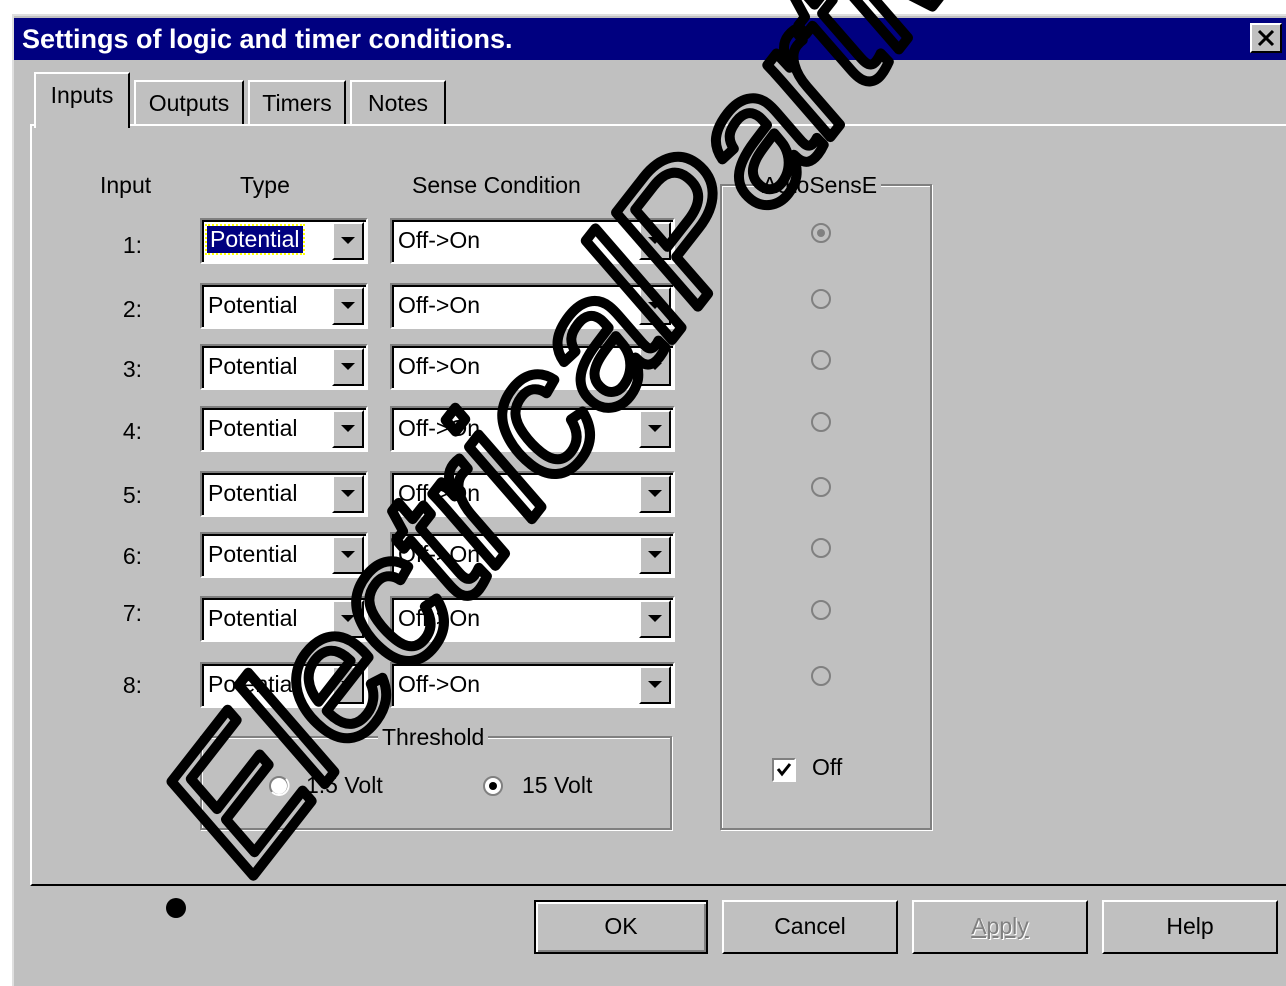 Image resolution: width=1286 pixels, height=986 pixels. I want to click on sense-select-3: Off->On, so click(532, 367).